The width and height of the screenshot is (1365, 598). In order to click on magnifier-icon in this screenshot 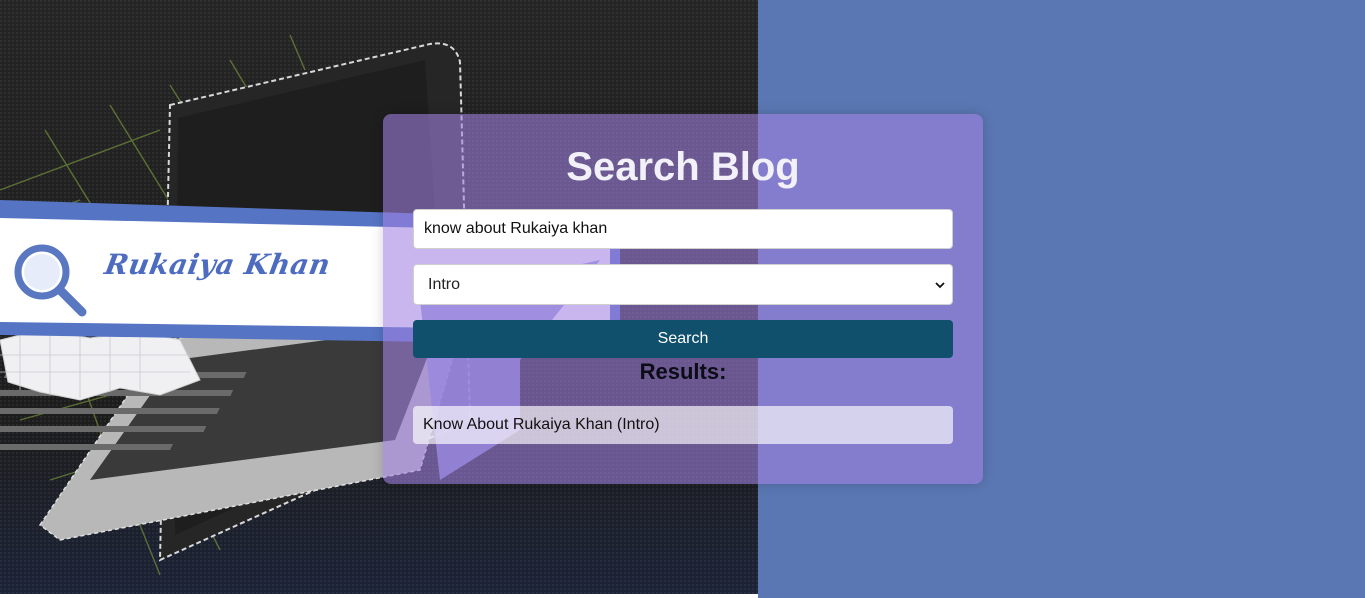, I will do `click(50, 280)`.